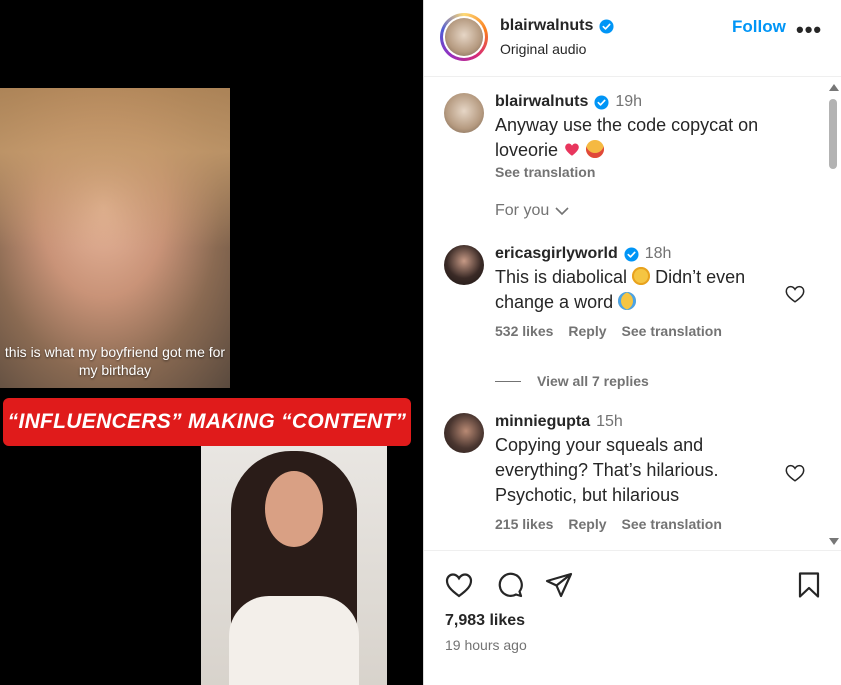 This screenshot has width=841, height=685. Describe the element at coordinates (207, 422) in the screenshot. I see `video-banner: “INFLUENCERS” MAKING “CONTENT”` at that location.